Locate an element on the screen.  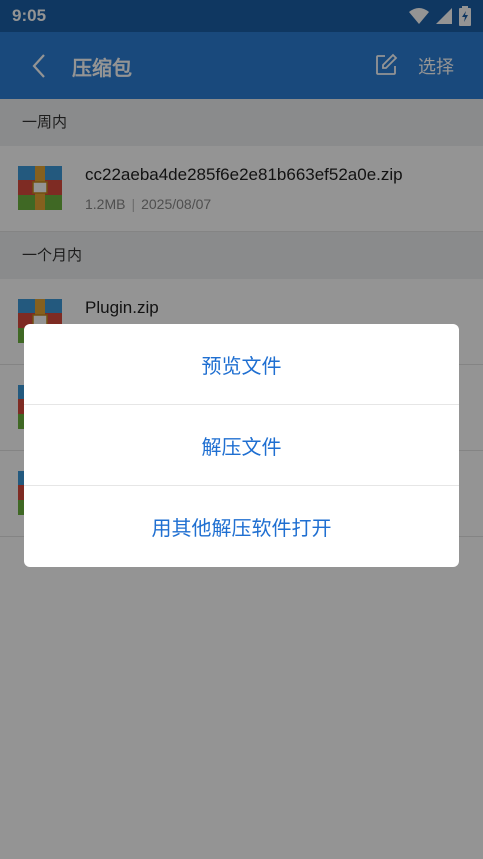
extract-file-option: 解压文件 is located at coordinates (241, 445).